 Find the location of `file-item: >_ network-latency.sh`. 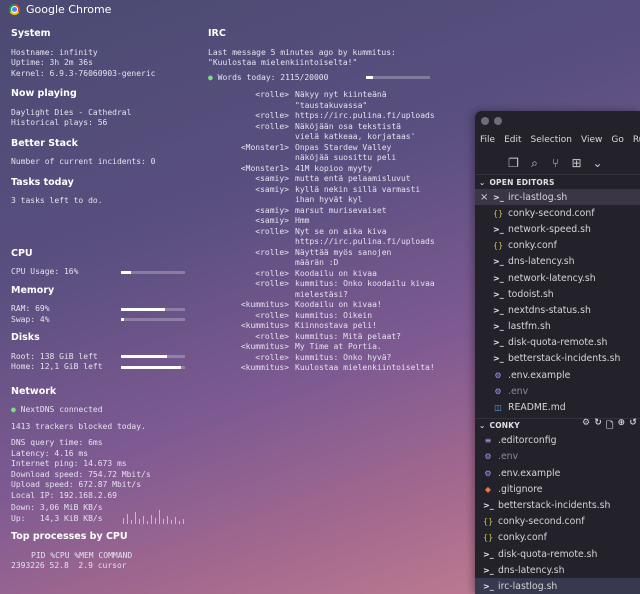

file-item: >_ network-latency.sh is located at coordinates (557, 278).